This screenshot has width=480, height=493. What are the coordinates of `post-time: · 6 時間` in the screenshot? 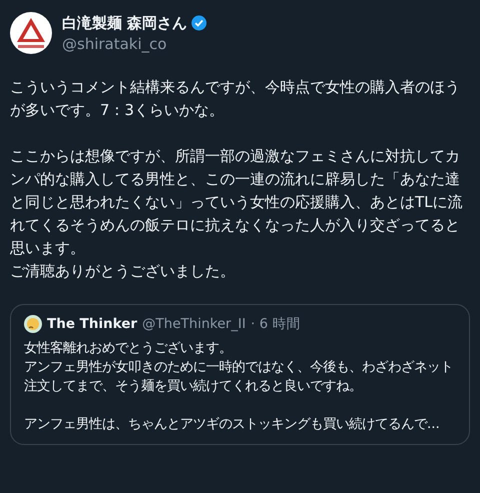 It's located at (275, 324).